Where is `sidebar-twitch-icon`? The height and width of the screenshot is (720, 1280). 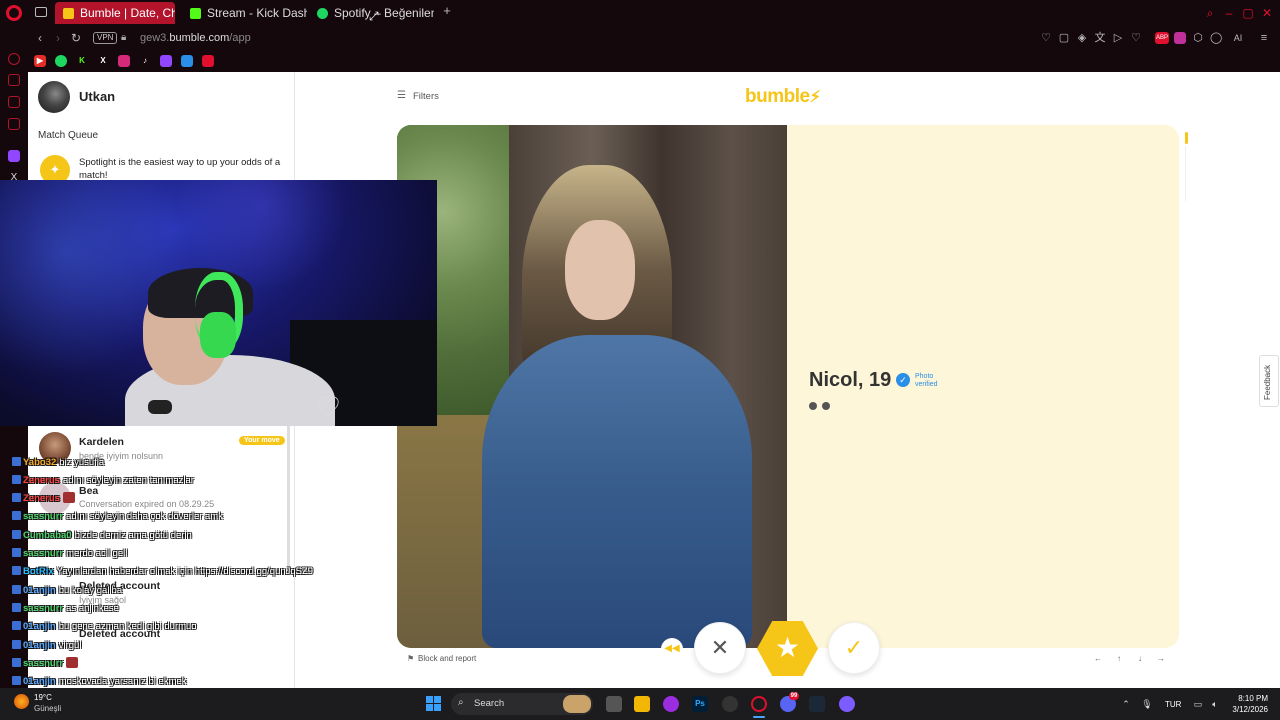
sidebar-twitch-icon is located at coordinates (14, 156).